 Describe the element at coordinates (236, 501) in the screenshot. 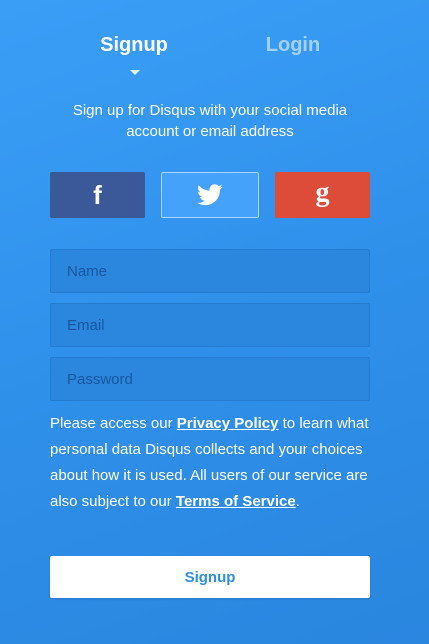

I see `terms-of-service-link: Terms of Service` at that location.